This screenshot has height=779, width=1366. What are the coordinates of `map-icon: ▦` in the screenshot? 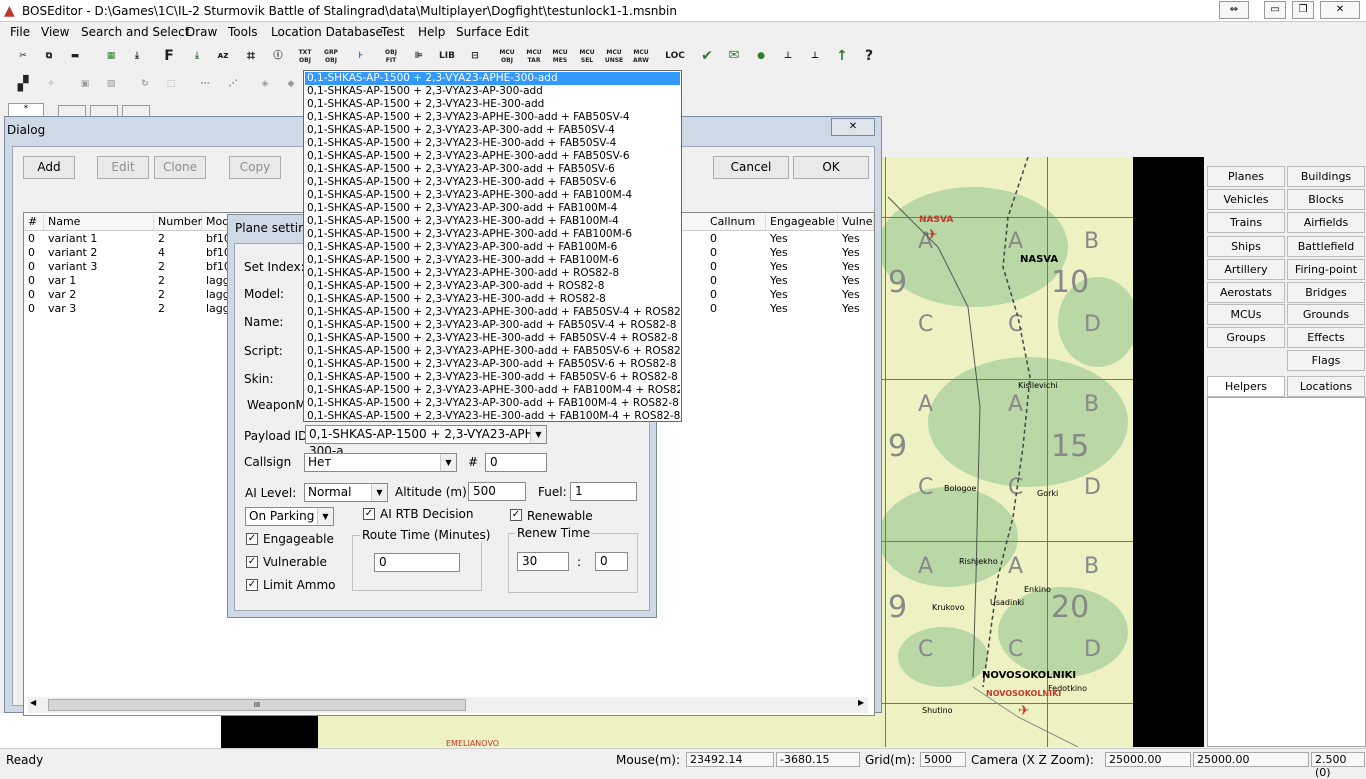 It's located at (111, 56).